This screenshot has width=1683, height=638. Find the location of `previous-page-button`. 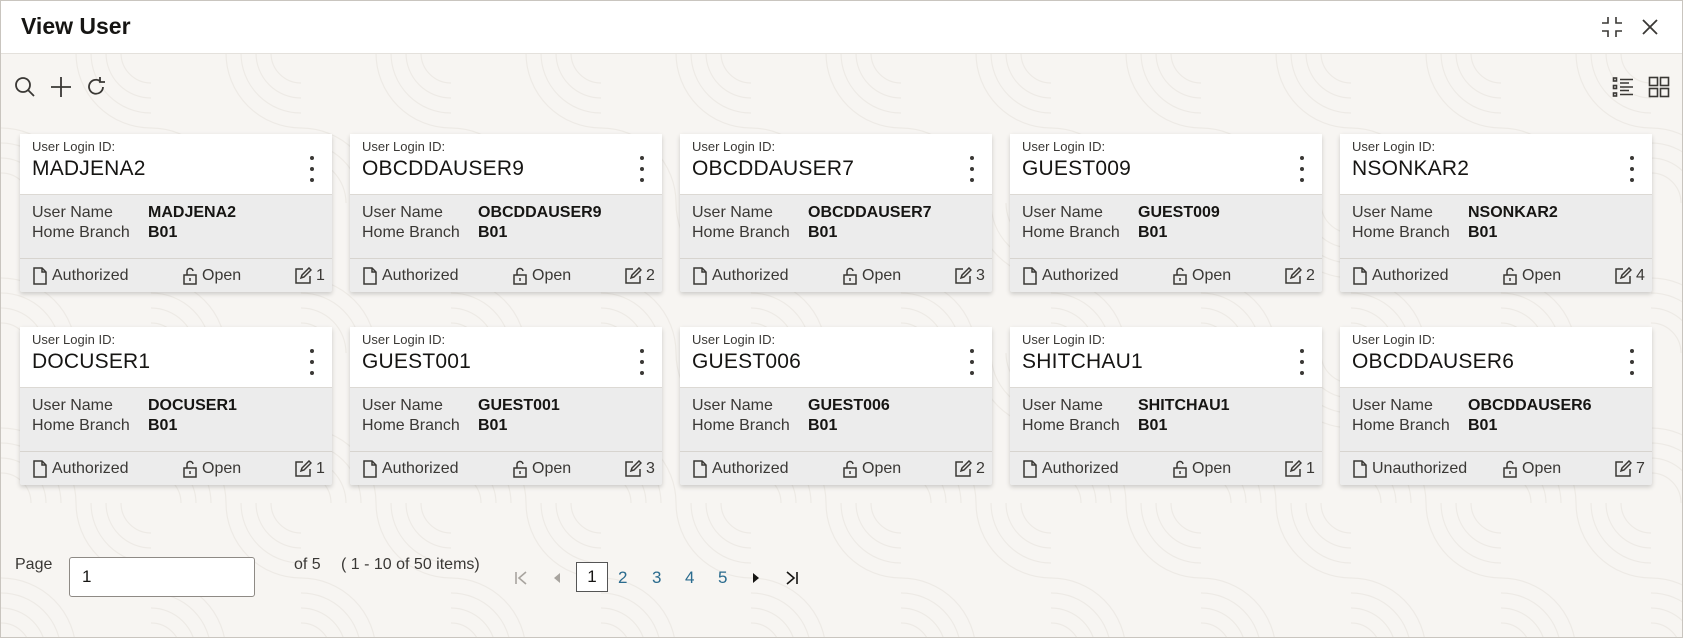

previous-page-button is located at coordinates (557, 578).